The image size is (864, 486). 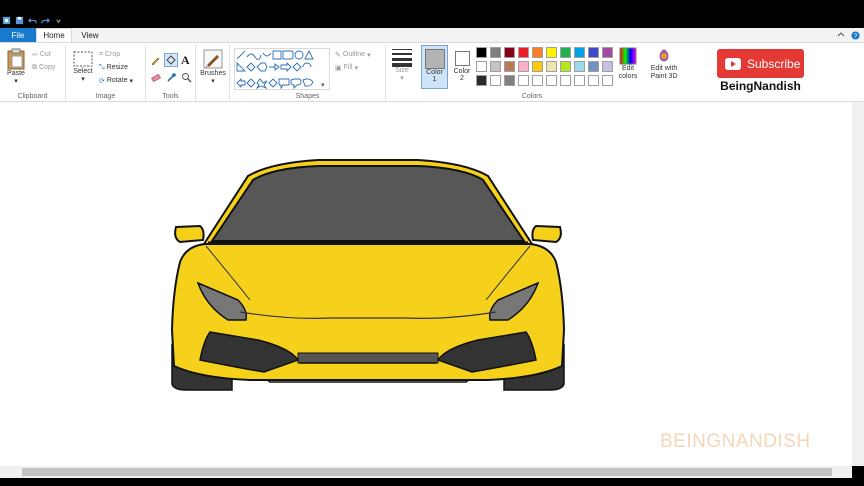 I want to click on file-menu: File, so click(x=18, y=35).